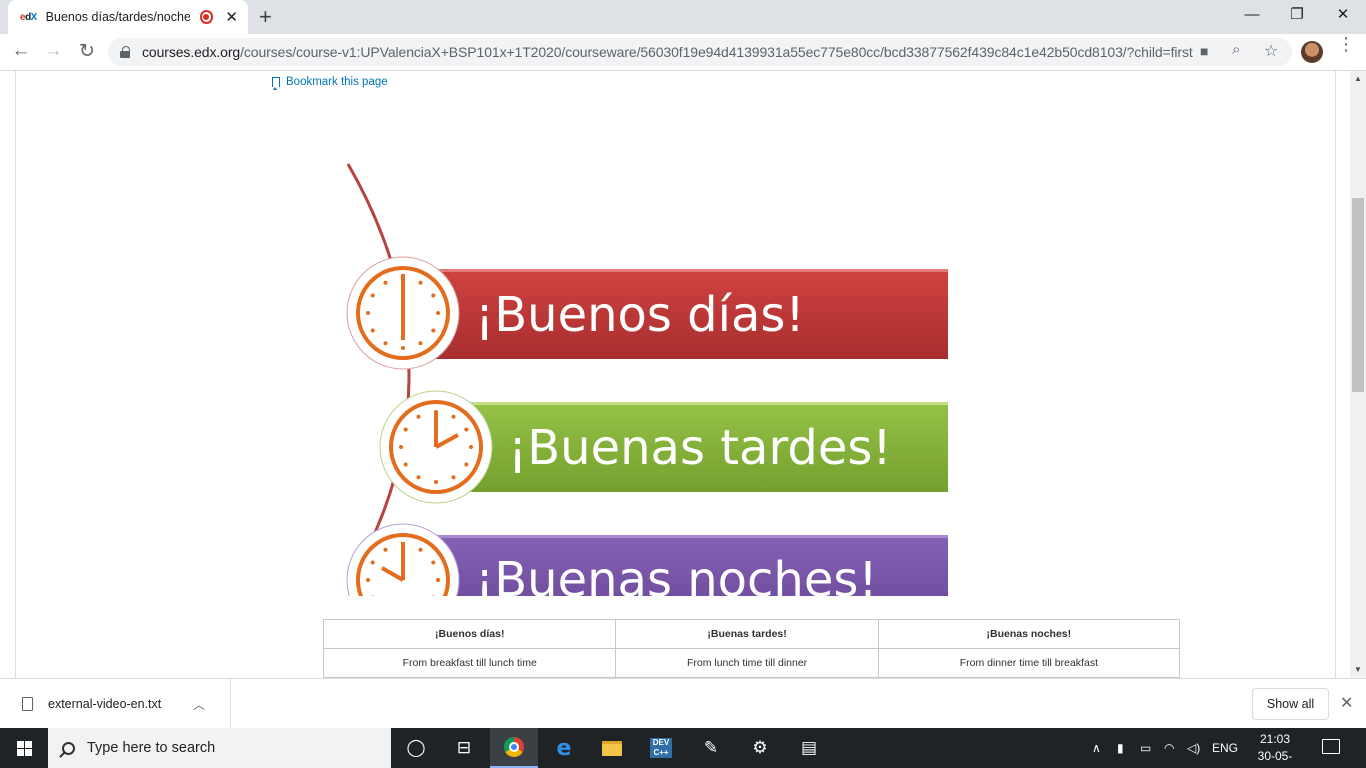  Describe the element at coordinates (1225, 748) in the screenshot. I see `language-indicator: ENG` at that location.